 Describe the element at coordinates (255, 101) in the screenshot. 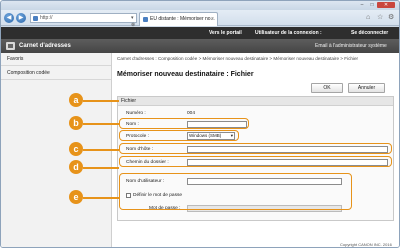

I see `form-section-title: Fichier` at that location.